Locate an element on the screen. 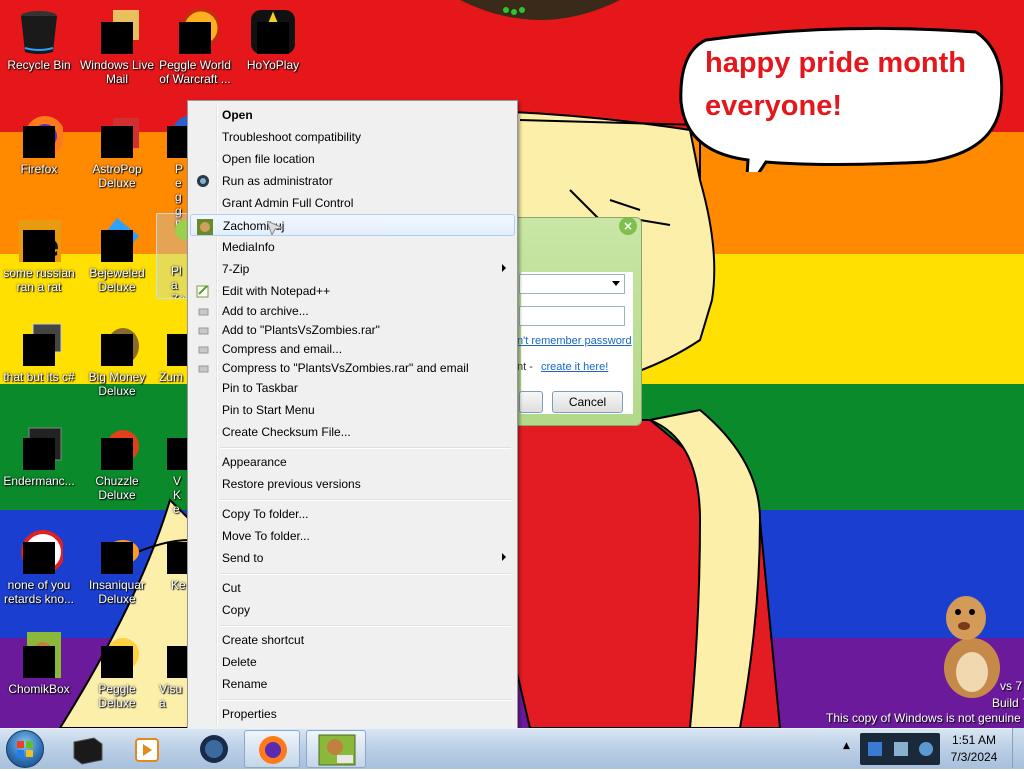 This screenshot has height=772, width=1024. desktop-icon-astropop: AstroPop Deluxe is located at coordinates (117, 151).